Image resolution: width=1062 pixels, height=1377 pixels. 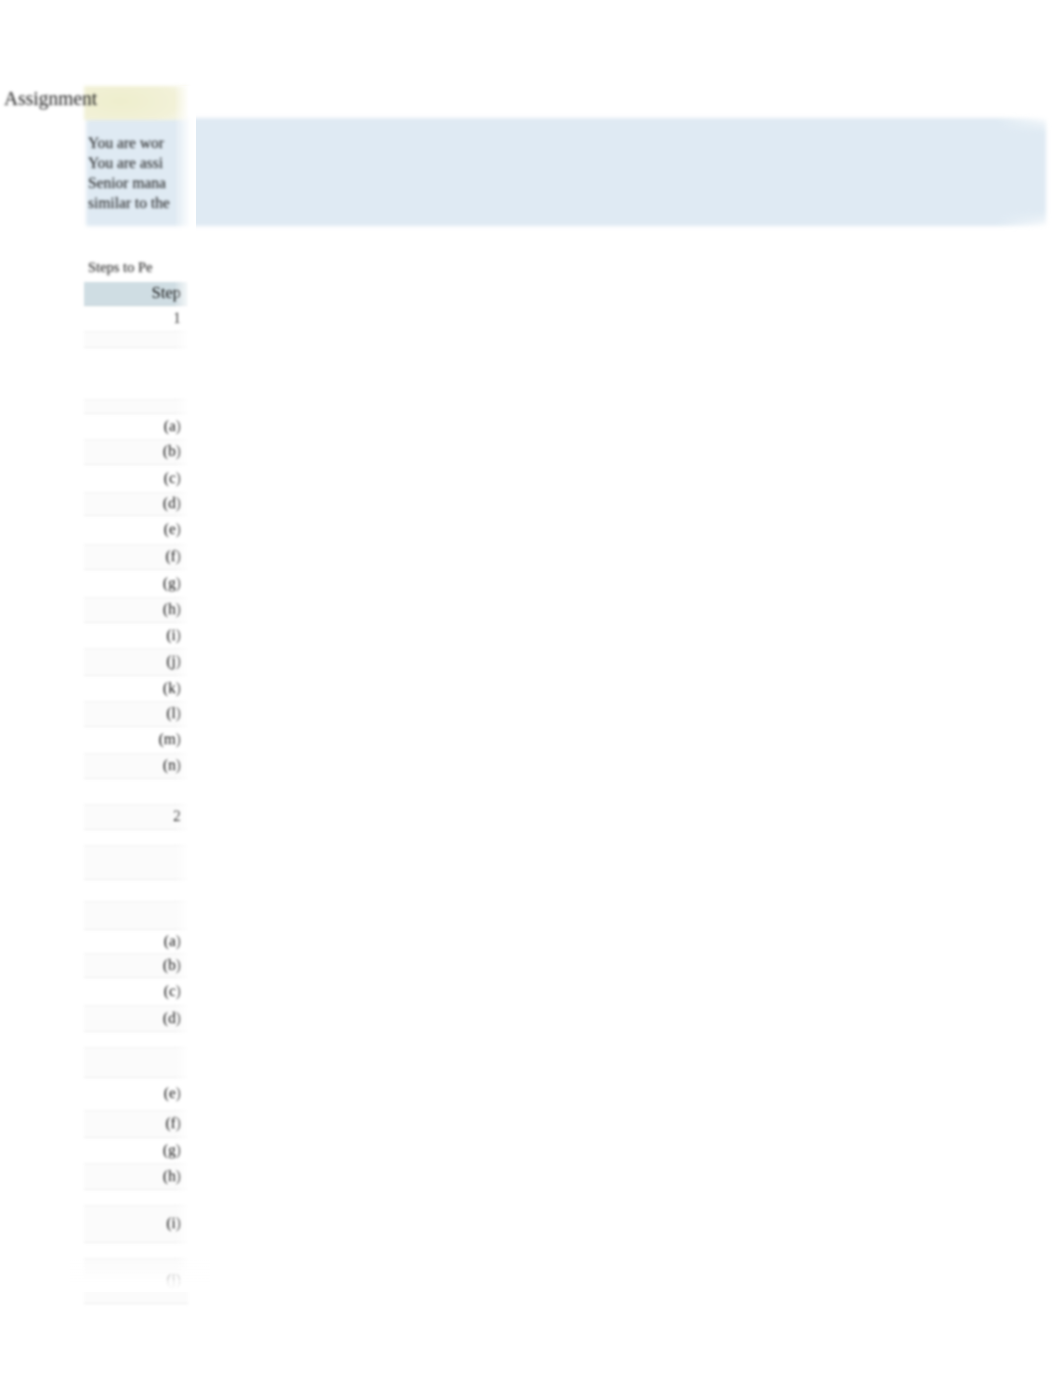 I want to click on table-row: (m), so click(x=136, y=740).